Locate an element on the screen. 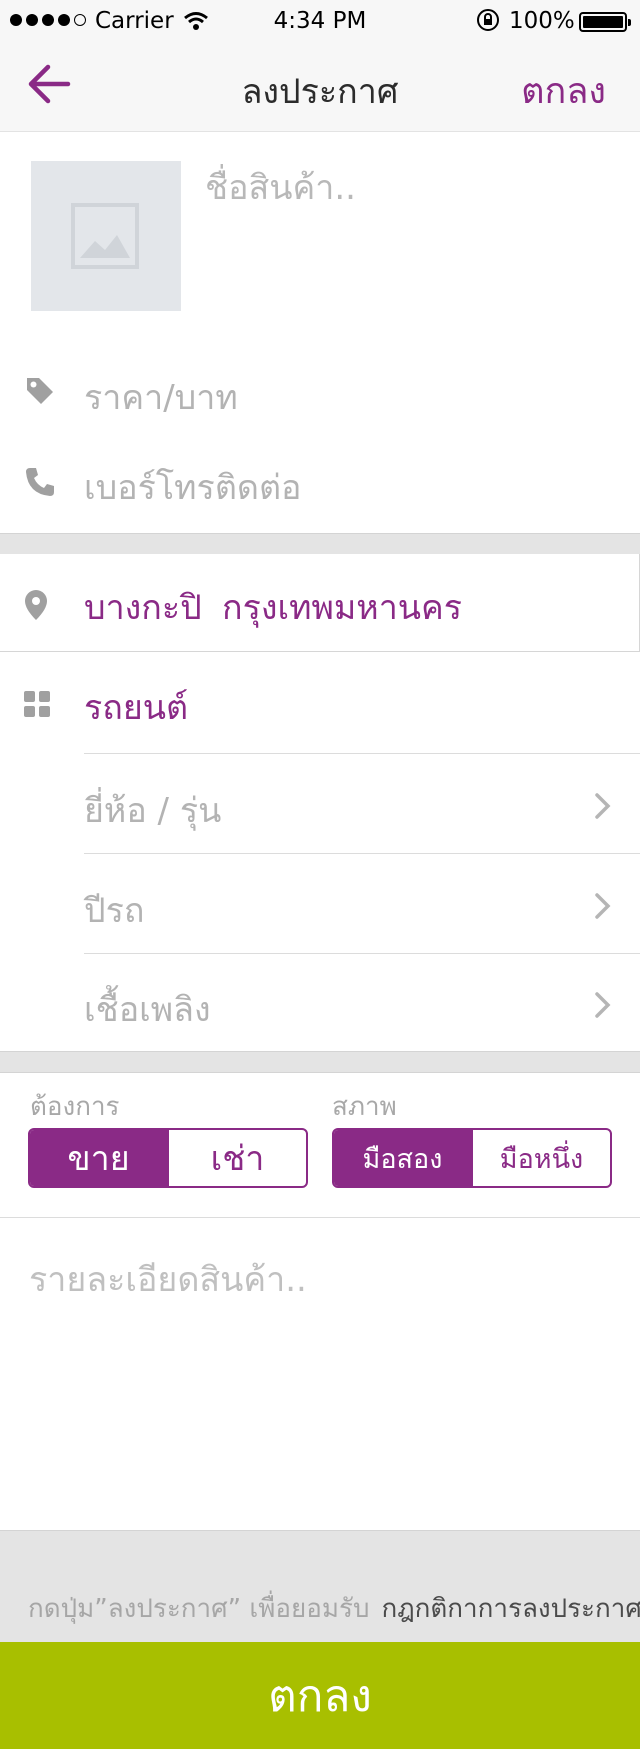 The image size is (640, 1749). car-year-field: ปีรถ is located at coordinates (114, 910).